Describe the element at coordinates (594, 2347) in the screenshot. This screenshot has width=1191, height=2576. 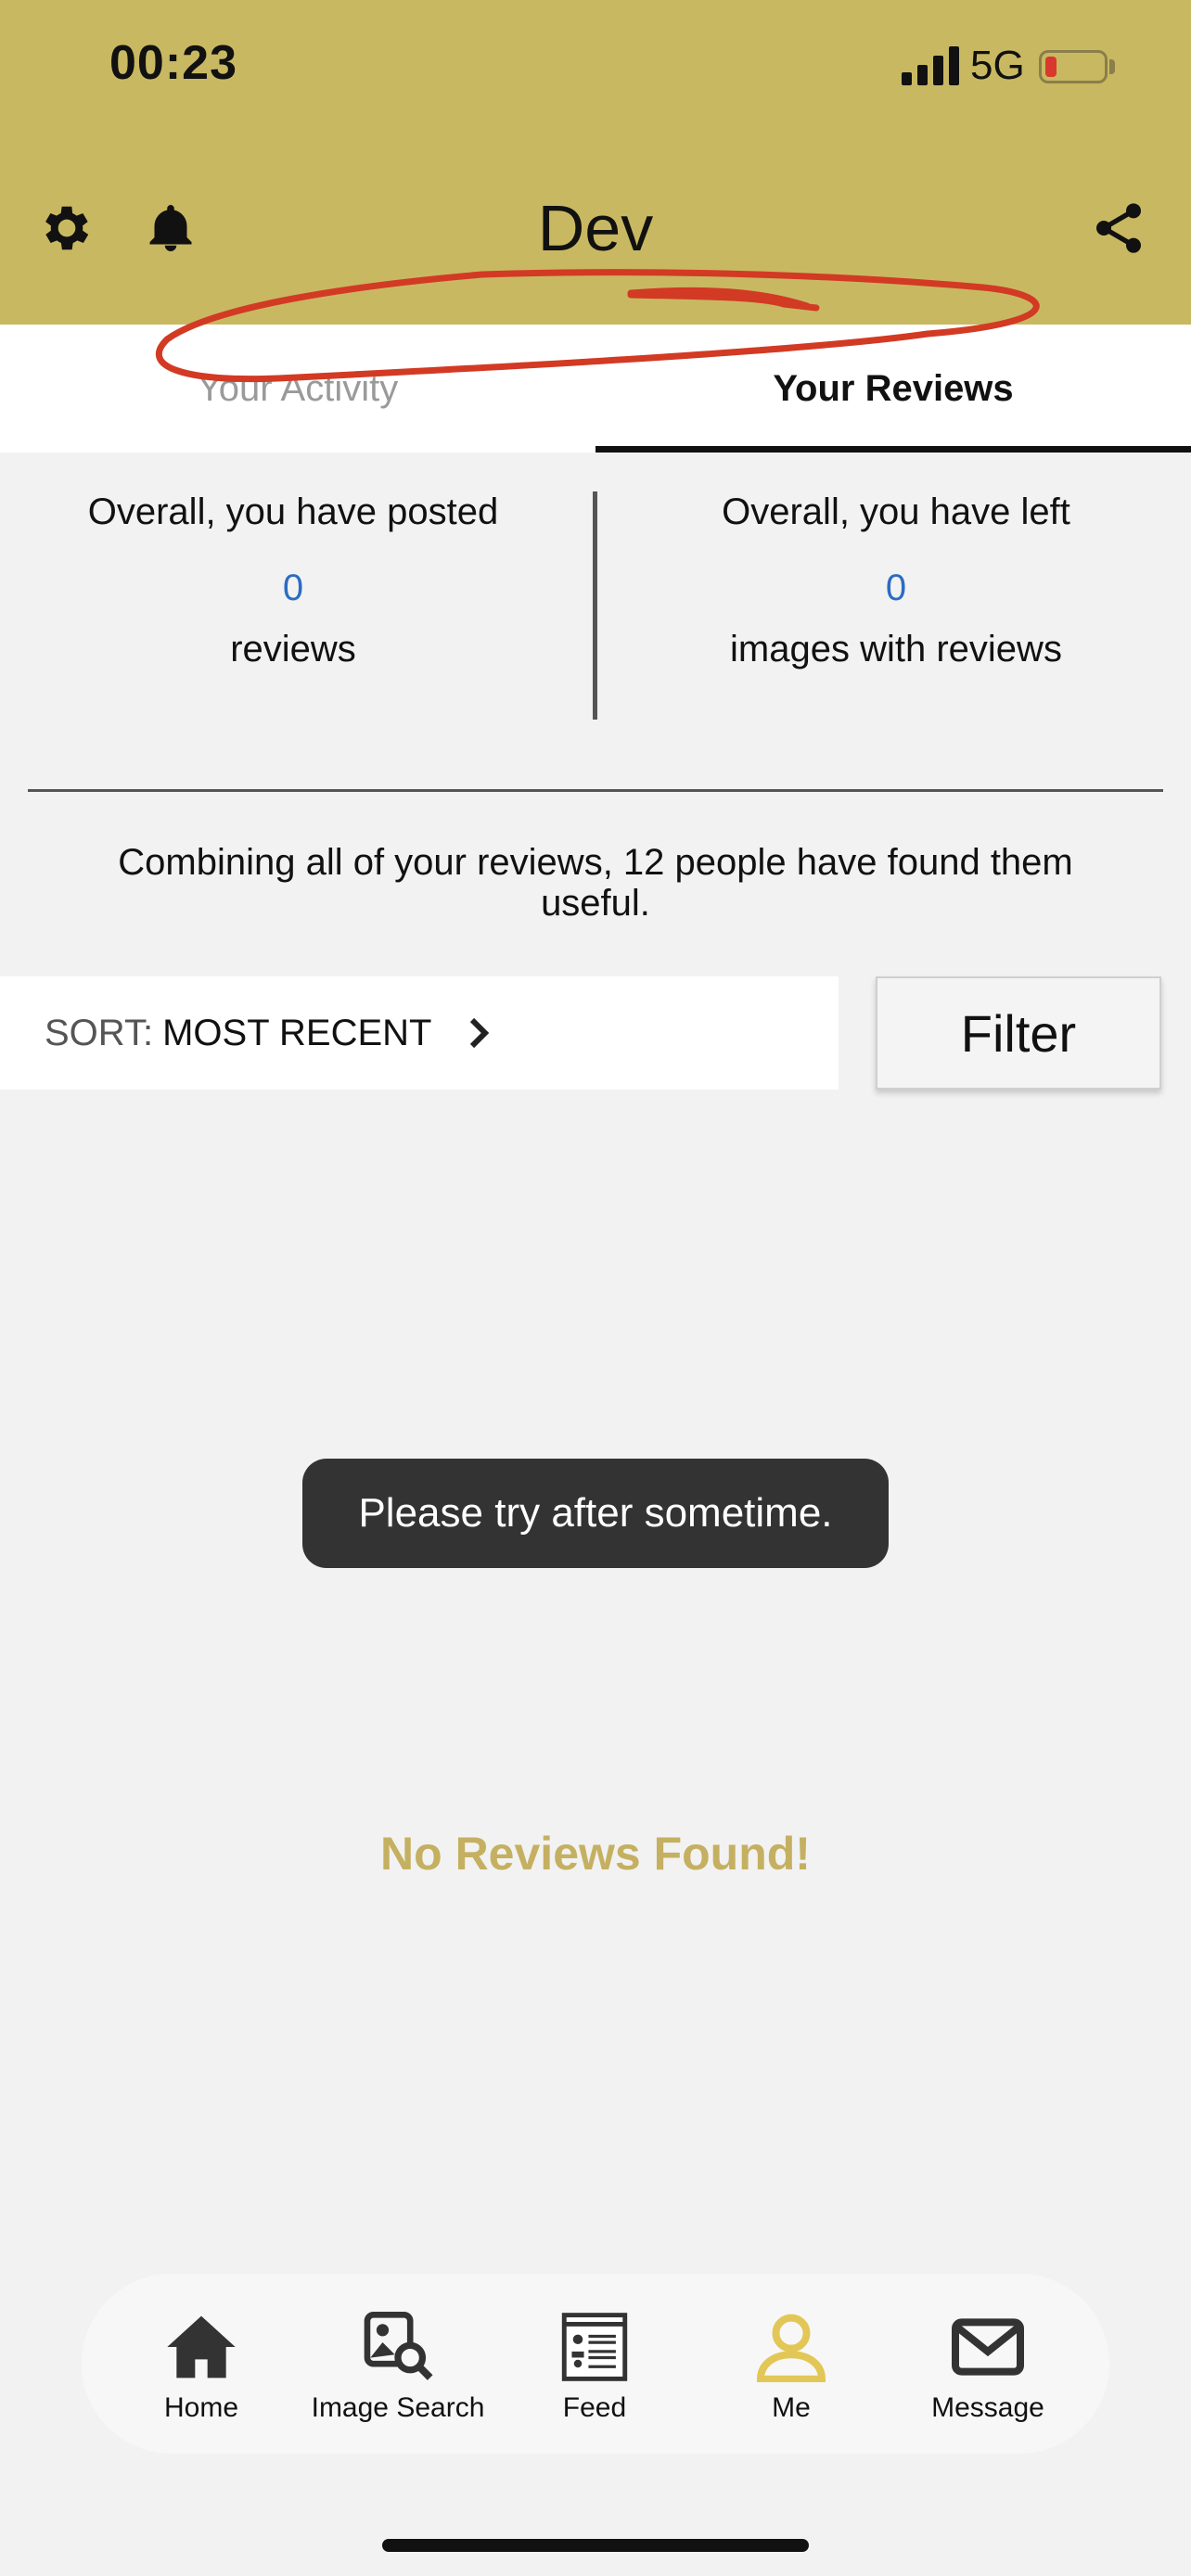
I see `feed-icon` at that location.